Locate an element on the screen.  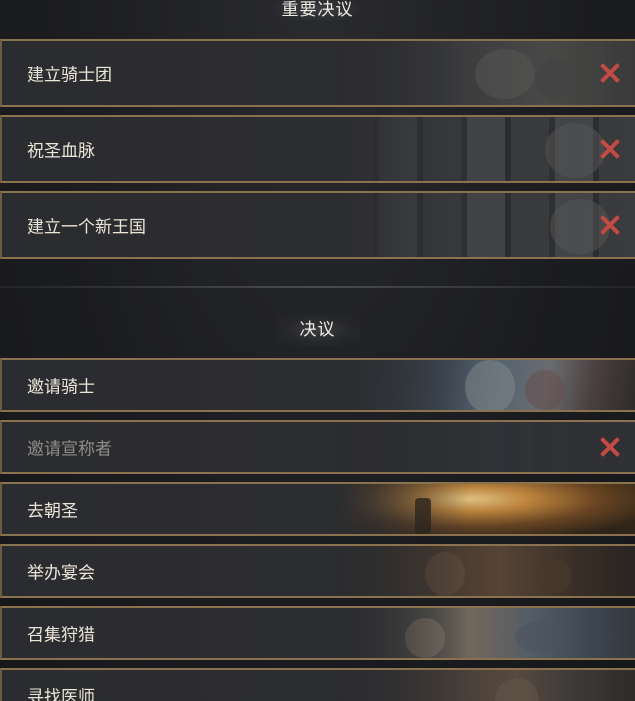
decision-row-invite-knights: 邀请骑士 is located at coordinates (317, 385).